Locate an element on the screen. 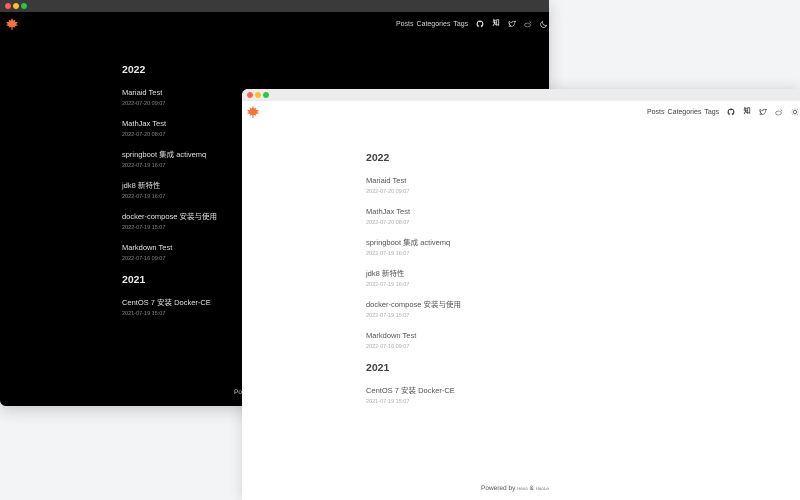 The image size is (800, 500). footer: Powered by Hexo & HaoLe is located at coordinates (515, 488).